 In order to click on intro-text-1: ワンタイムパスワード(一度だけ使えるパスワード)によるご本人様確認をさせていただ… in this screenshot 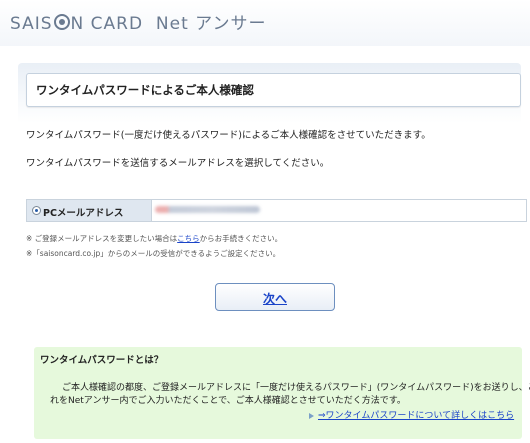, I will do `click(228, 135)`.